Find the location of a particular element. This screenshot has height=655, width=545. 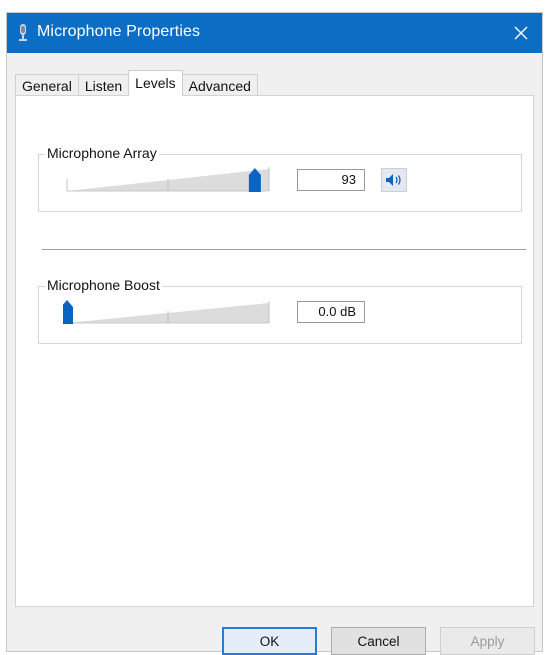

microphone-array-group: Microphone Array 93 is located at coordinates (280, 178).